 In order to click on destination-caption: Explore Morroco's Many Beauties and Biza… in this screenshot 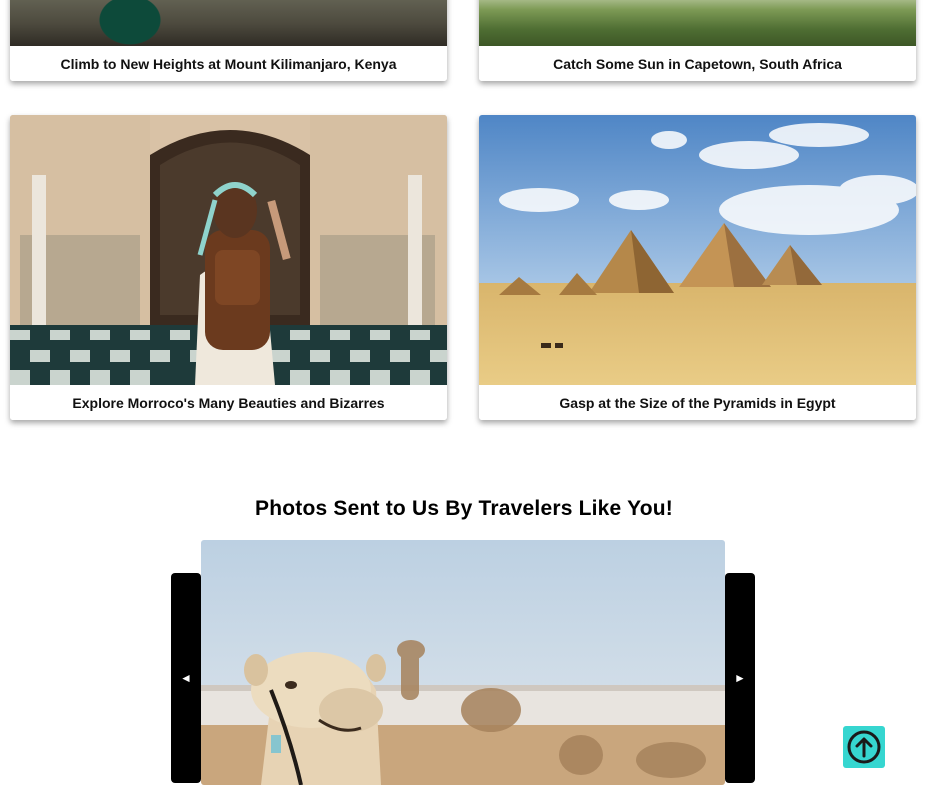, I will do `click(228, 402)`.